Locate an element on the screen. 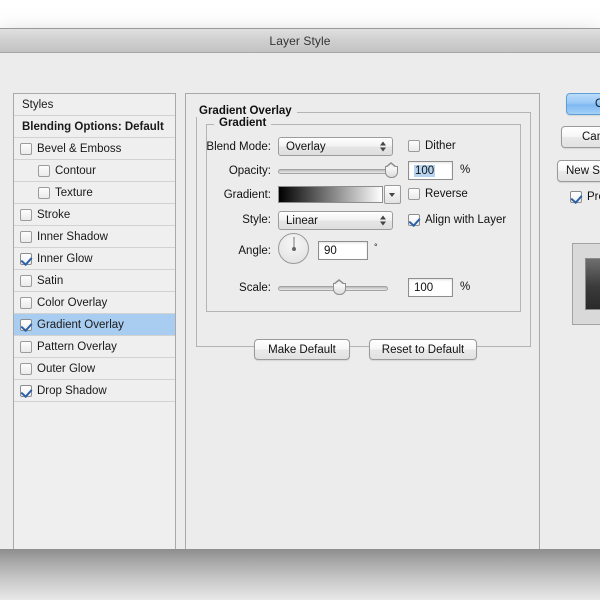  sidebar-item-color-overlay: Color Overlay is located at coordinates (94, 303).